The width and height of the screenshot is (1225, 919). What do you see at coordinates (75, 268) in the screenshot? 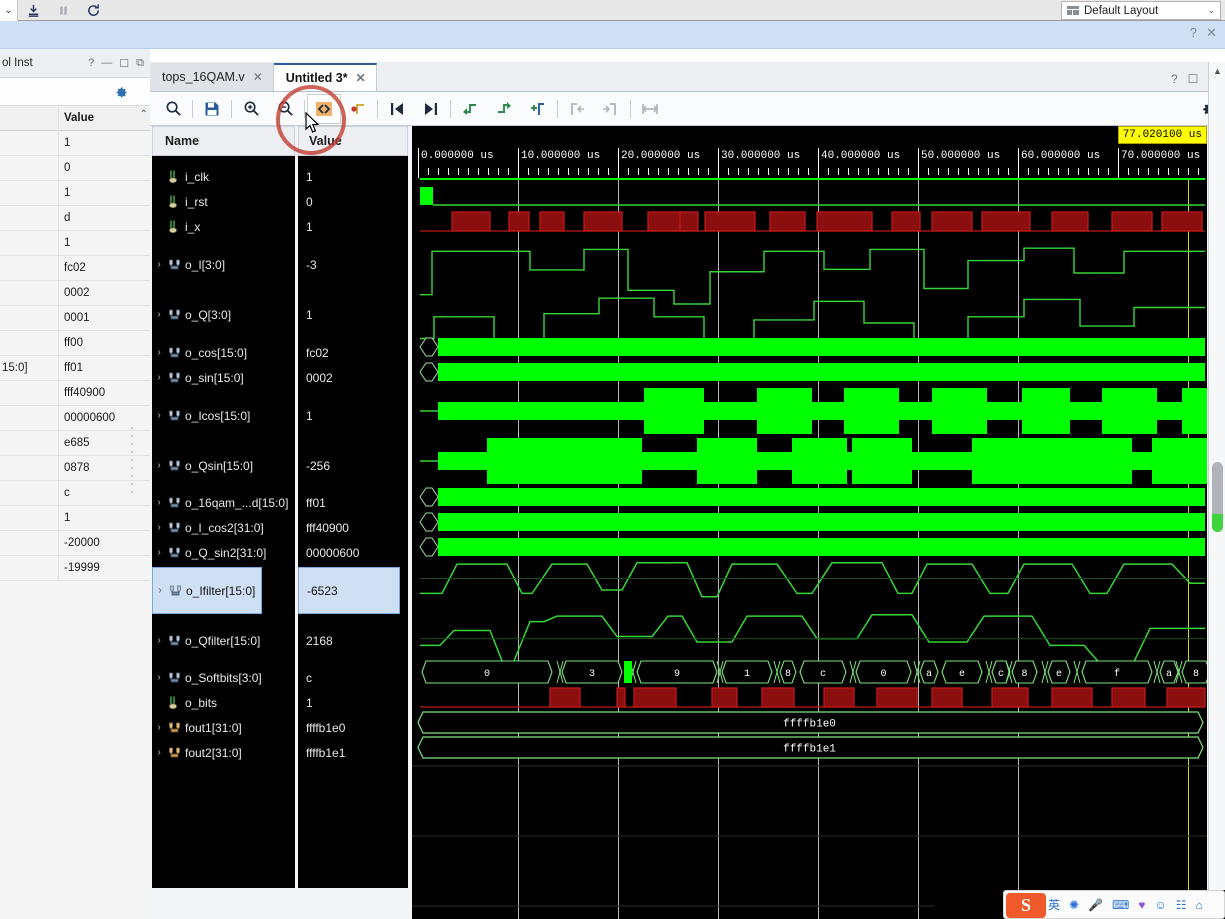
I see `background-table-row: fc02` at bounding box center [75, 268].